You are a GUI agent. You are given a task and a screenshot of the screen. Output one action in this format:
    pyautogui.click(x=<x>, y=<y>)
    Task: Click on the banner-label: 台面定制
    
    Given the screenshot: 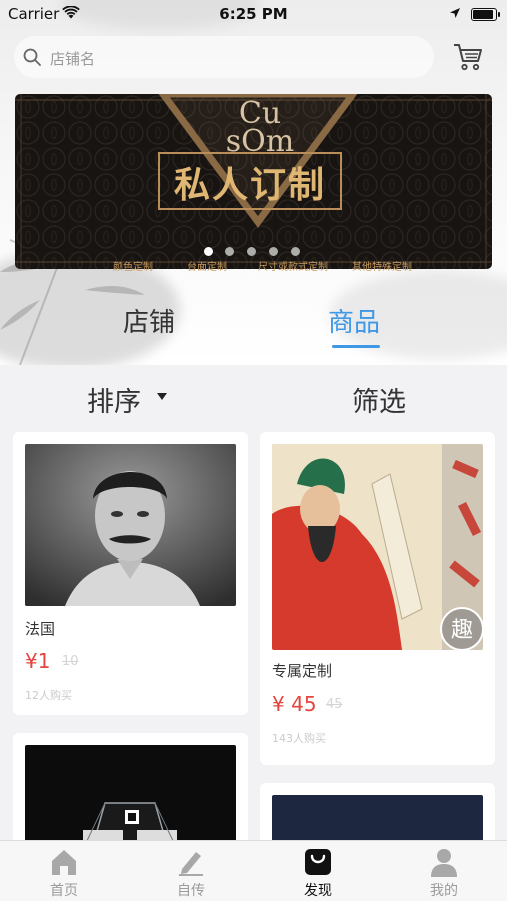 What is the action you would take?
    pyautogui.click(x=207, y=267)
    